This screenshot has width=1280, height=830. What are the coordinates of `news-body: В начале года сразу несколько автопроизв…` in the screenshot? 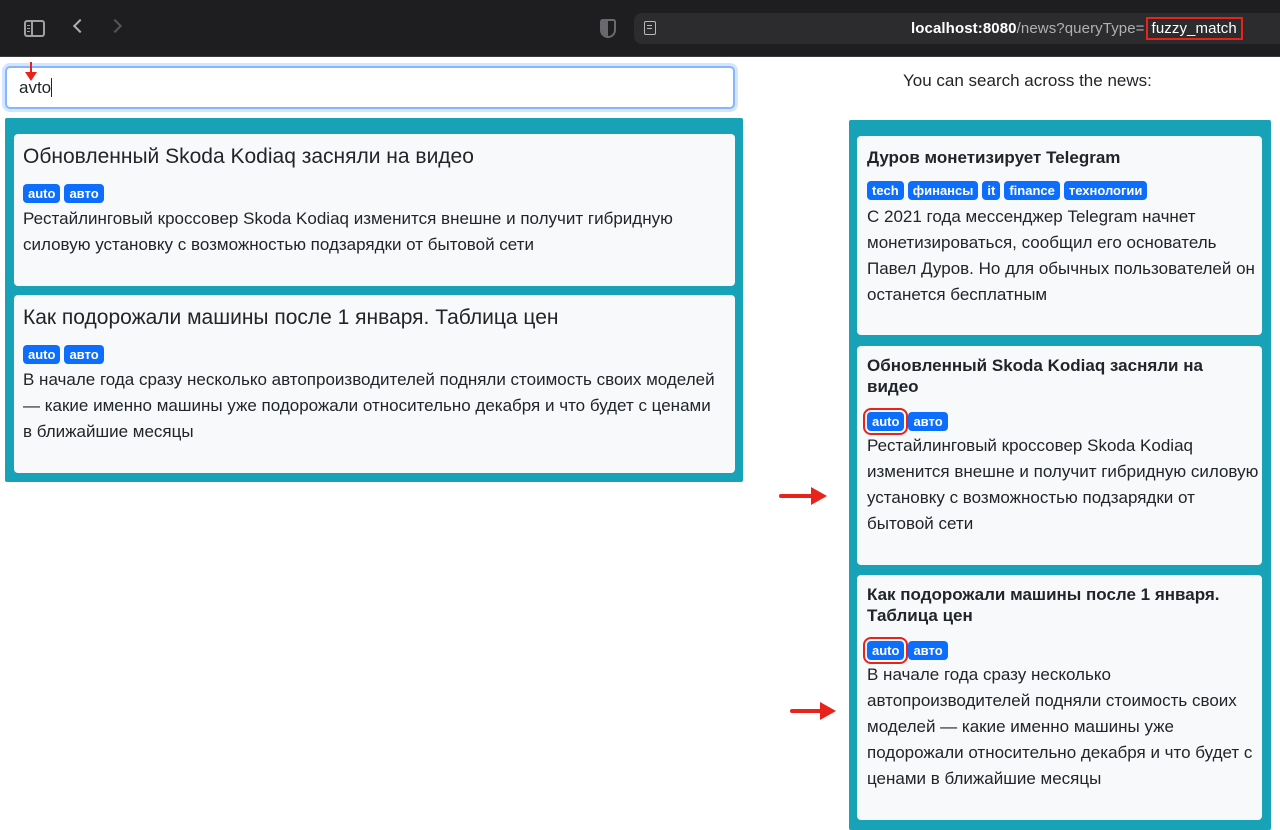 It's located at (1060, 726).